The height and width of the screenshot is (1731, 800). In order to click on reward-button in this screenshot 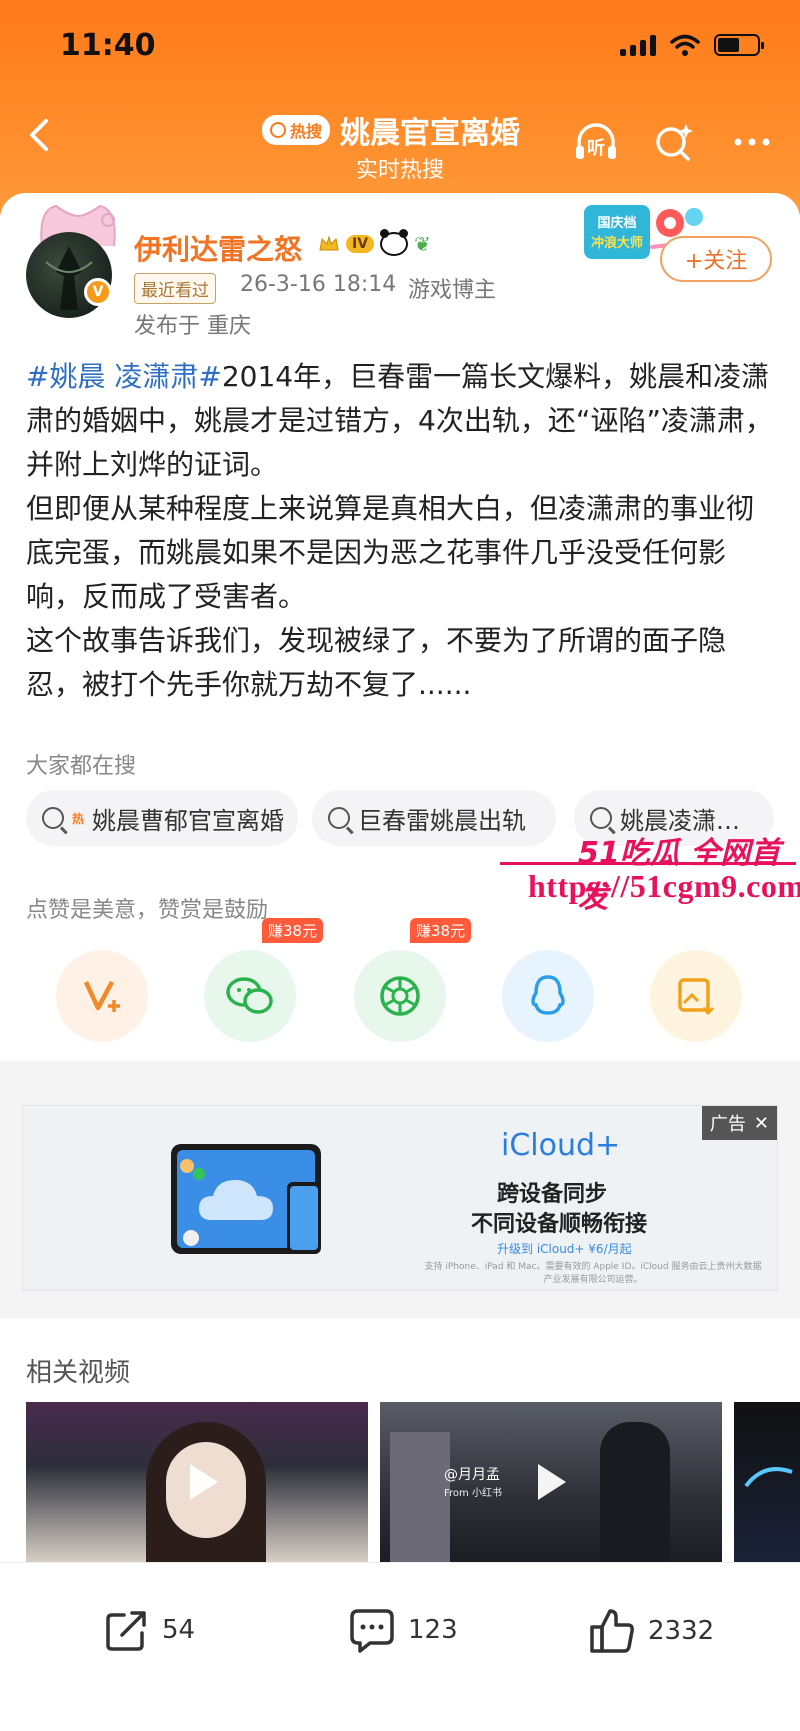, I will do `click(102, 996)`.